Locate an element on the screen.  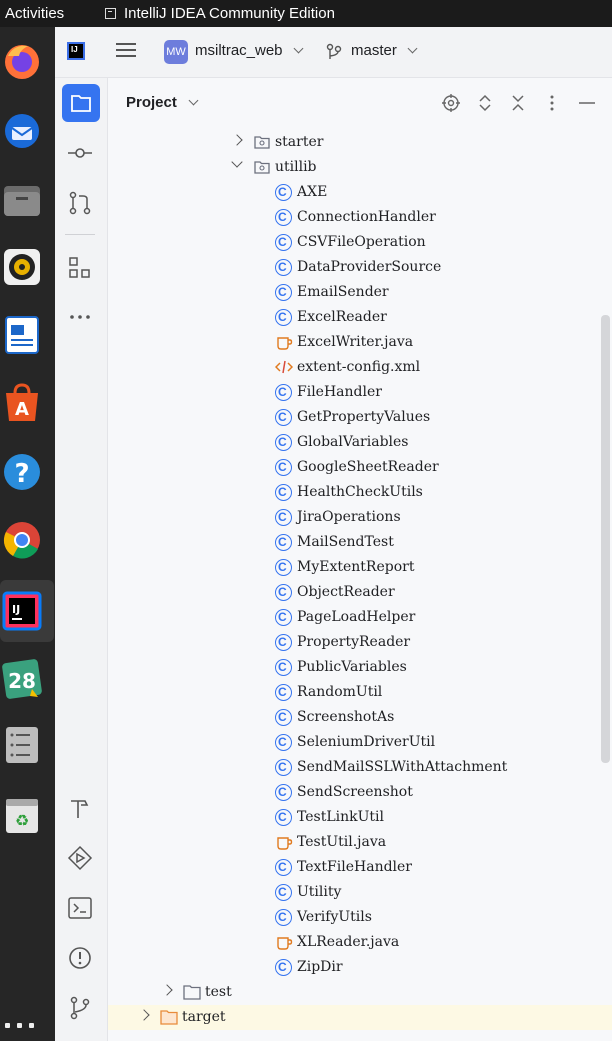
tree-folder-row: test is located at coordinates (360, 992).